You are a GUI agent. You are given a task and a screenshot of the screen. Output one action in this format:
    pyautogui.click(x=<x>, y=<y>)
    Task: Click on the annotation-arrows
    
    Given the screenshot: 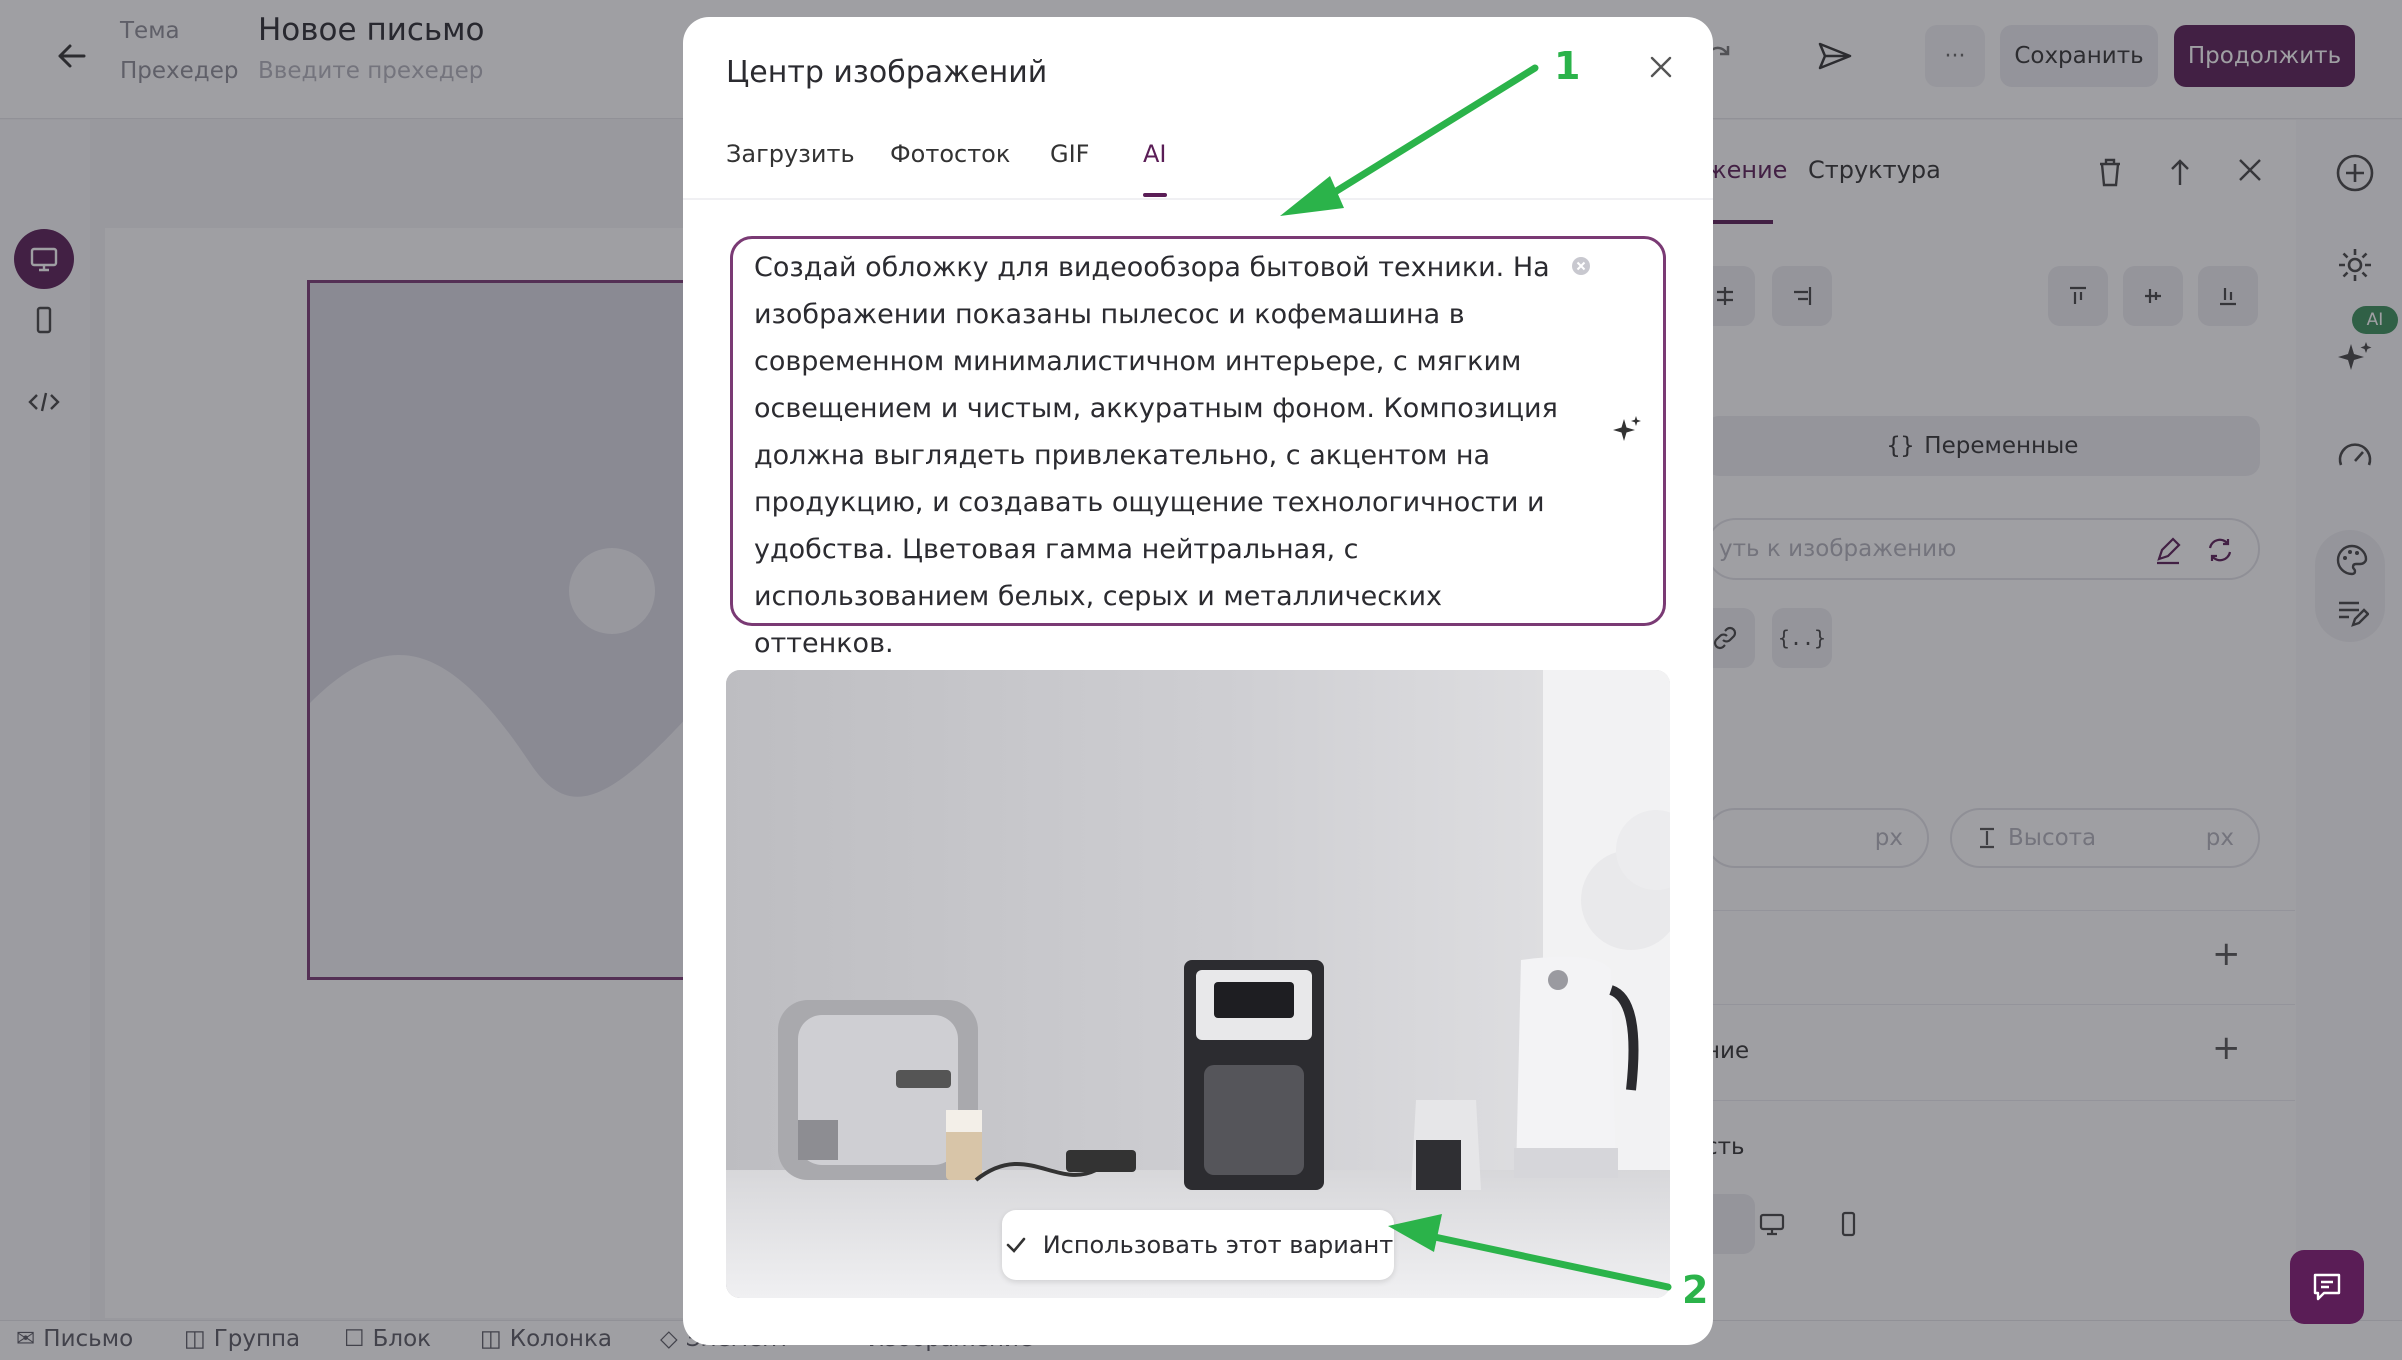 What is the action you would take?
    pyautogui.click(x=1476, y=677)
    